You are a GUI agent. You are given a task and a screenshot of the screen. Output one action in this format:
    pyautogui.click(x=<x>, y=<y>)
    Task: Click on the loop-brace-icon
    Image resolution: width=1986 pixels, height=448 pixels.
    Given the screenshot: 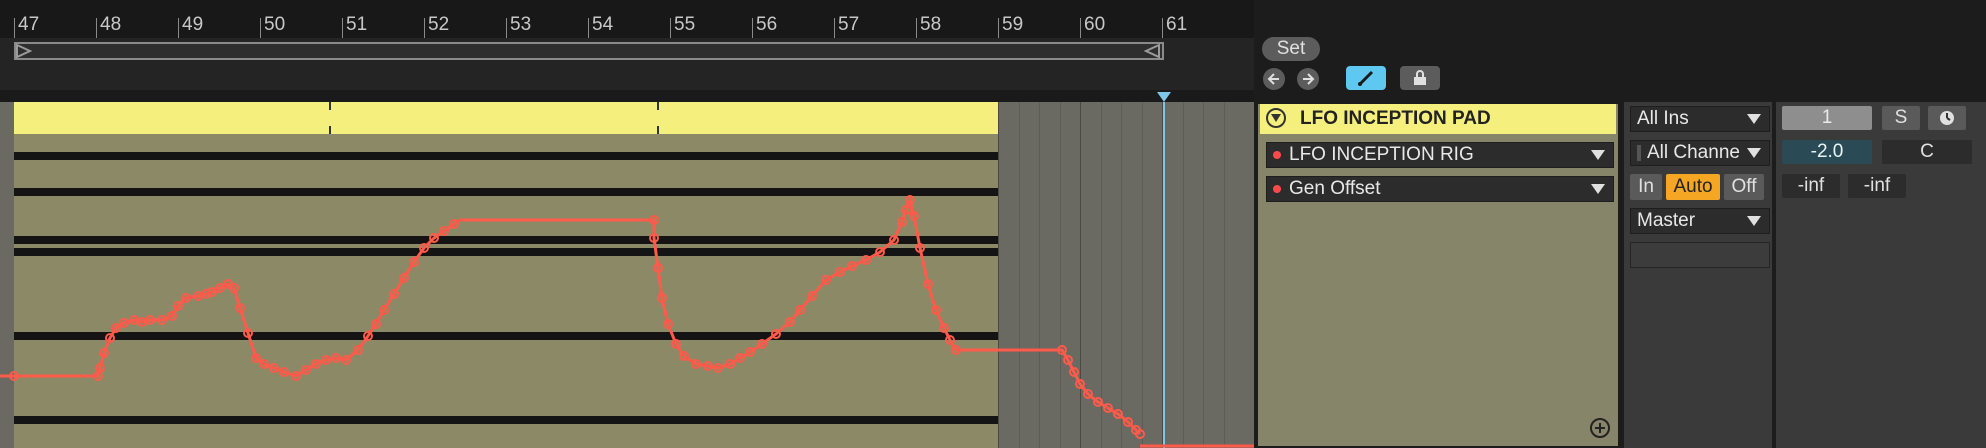 What is the action you would take?
    pyautogui.click(x=588, y=51)
    